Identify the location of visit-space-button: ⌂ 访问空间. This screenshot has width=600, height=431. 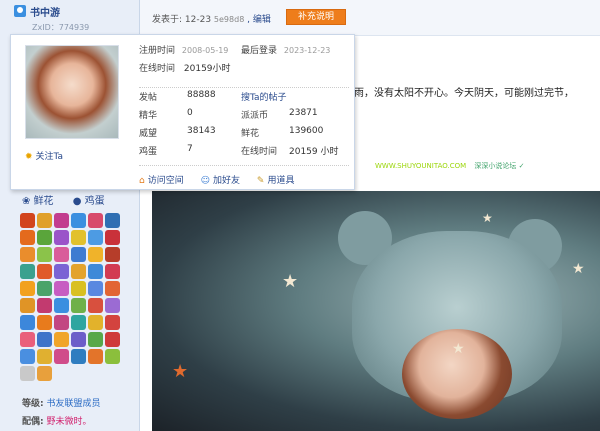
(161, 179).